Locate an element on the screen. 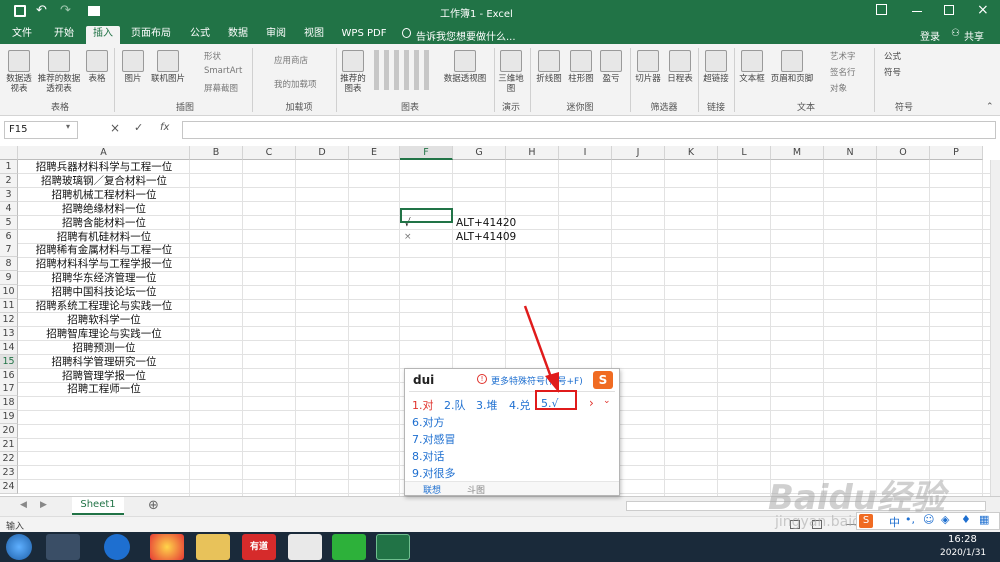  column-header-a: A is located at coordinates (104, 153).